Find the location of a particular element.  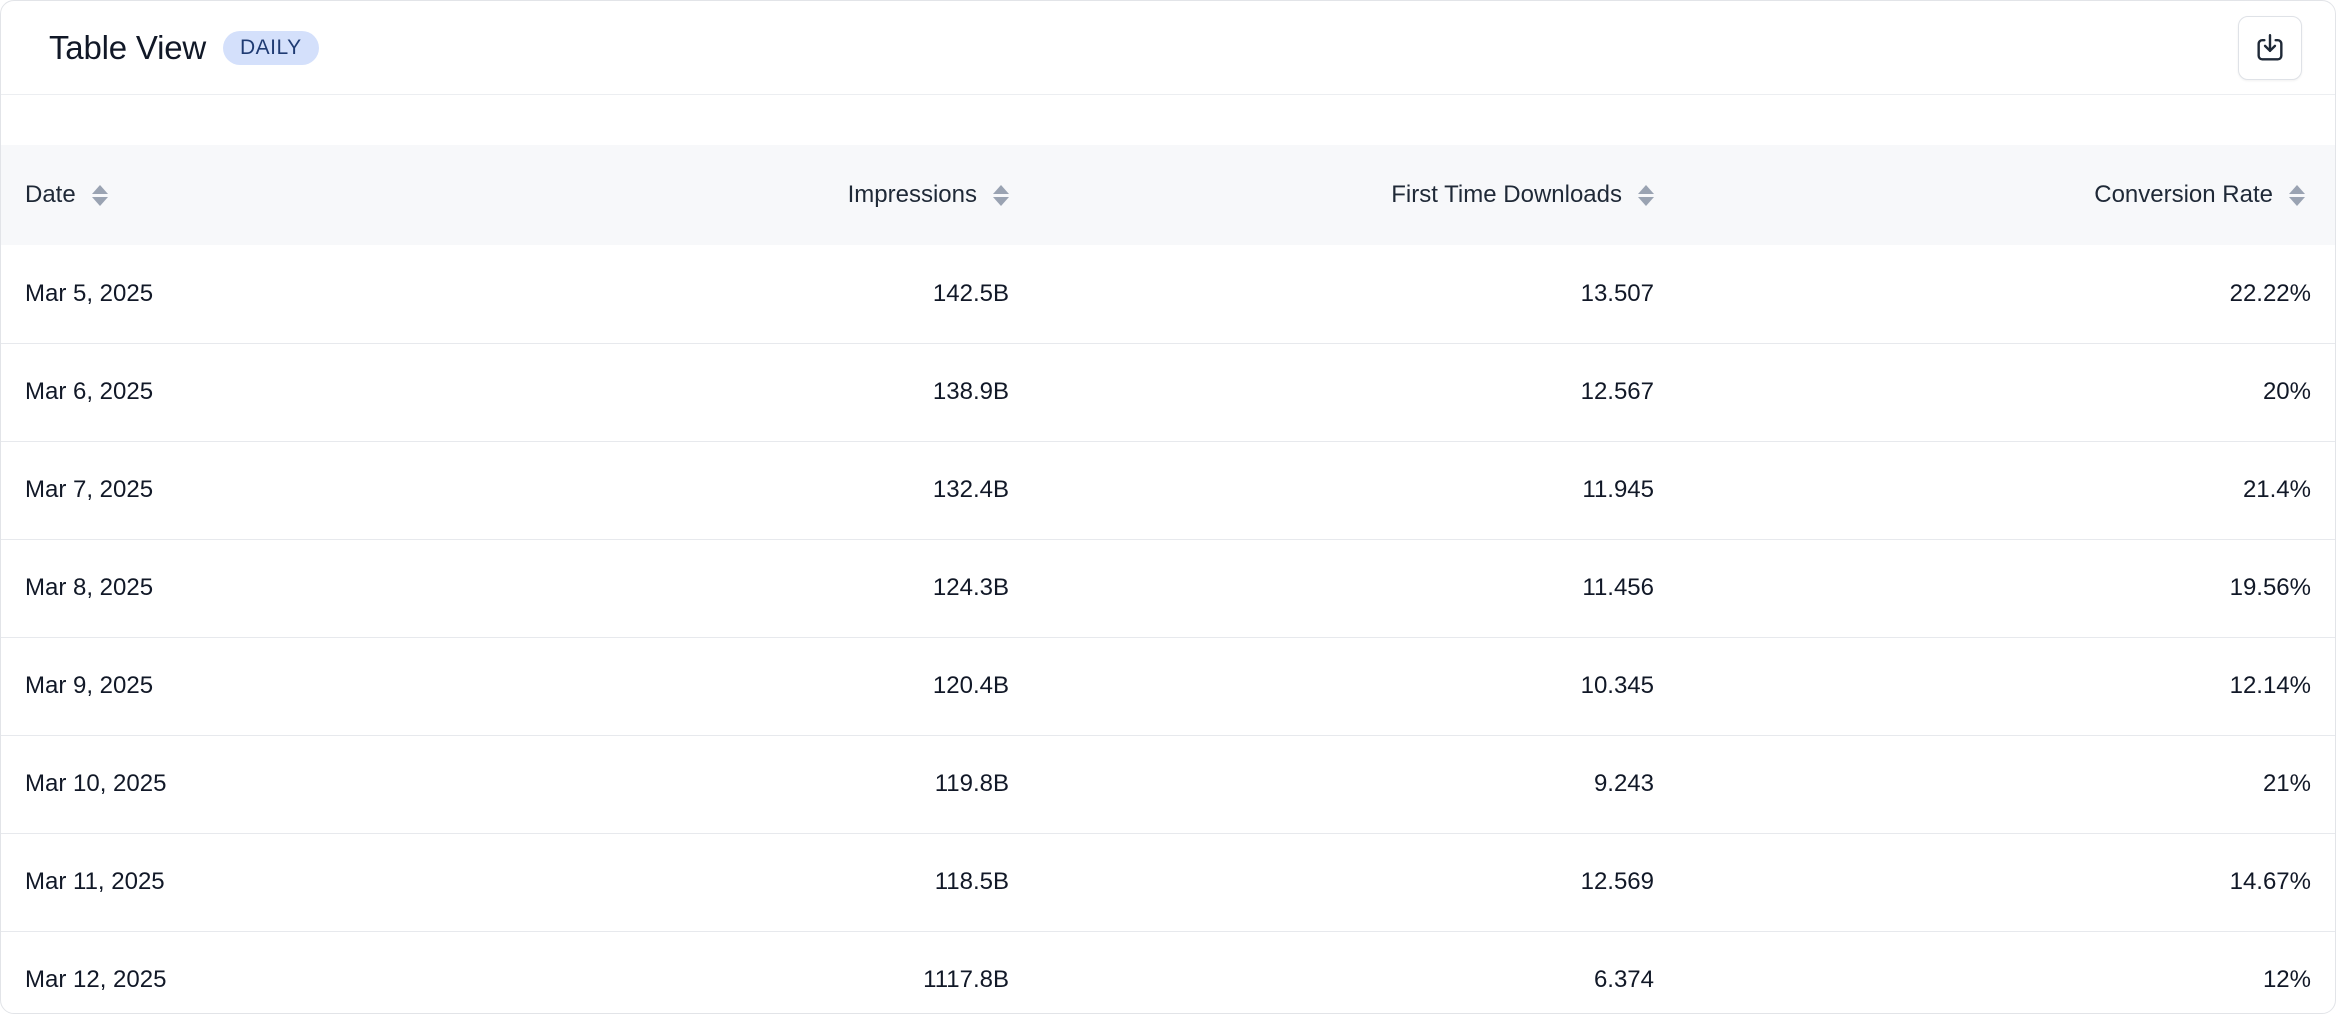

download-button is located at coordinates (2270, 47).